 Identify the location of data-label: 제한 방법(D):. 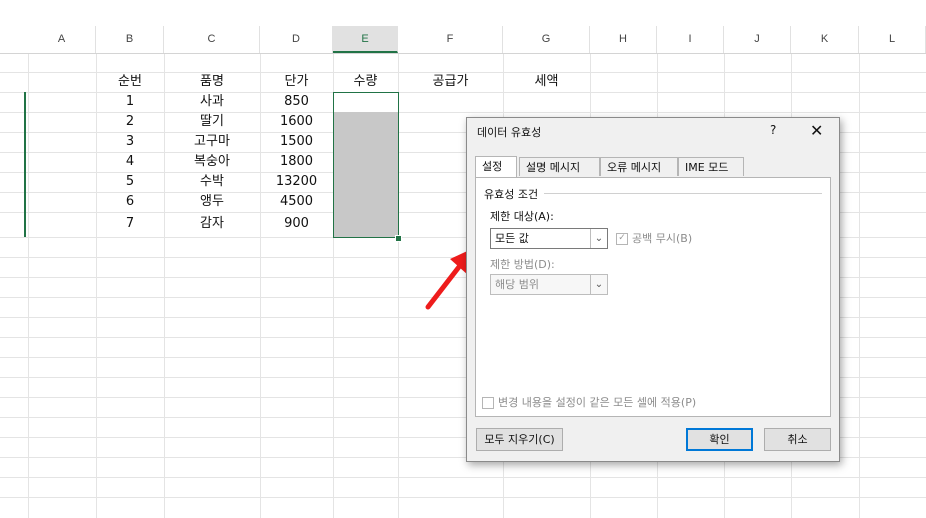
(522, 264).